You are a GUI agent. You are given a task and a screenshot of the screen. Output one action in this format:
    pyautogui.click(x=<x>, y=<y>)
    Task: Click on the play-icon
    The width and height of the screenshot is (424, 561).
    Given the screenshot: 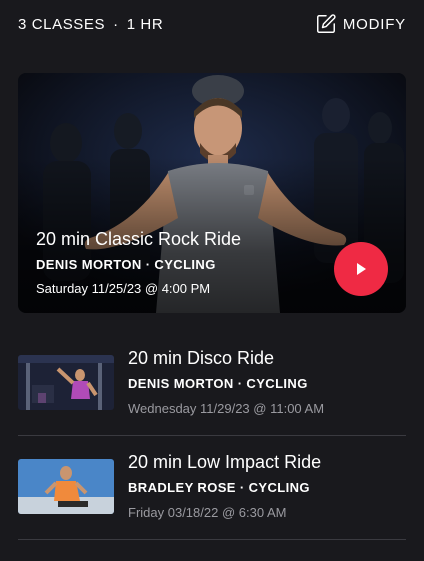 What is the action you would take?
    pyautogui.click(x=361, y=269)
    